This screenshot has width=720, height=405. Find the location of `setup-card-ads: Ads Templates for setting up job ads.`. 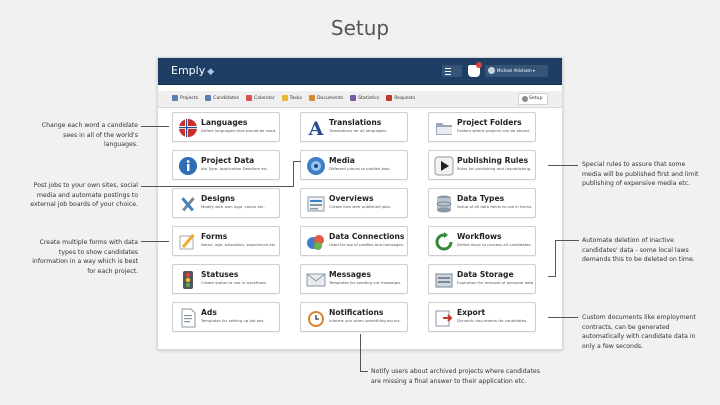

setup-card-ads: Ads Templates for setting up job ads. is located at coordinates (226, 317).